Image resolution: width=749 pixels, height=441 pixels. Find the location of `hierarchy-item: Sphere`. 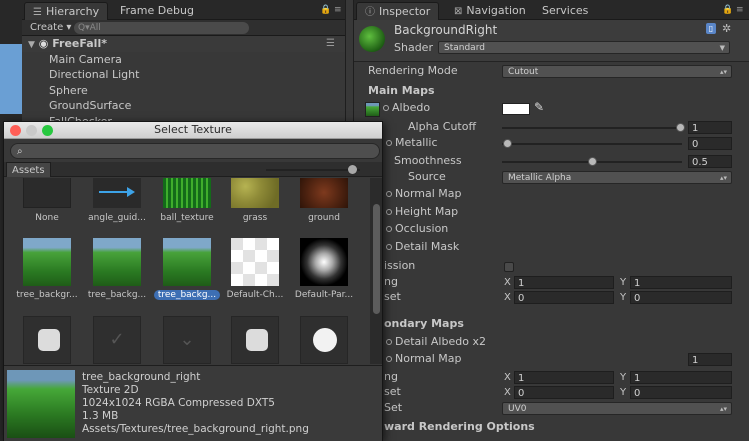

hierarchy-item: Sphere is located at coordinates (183, 91).